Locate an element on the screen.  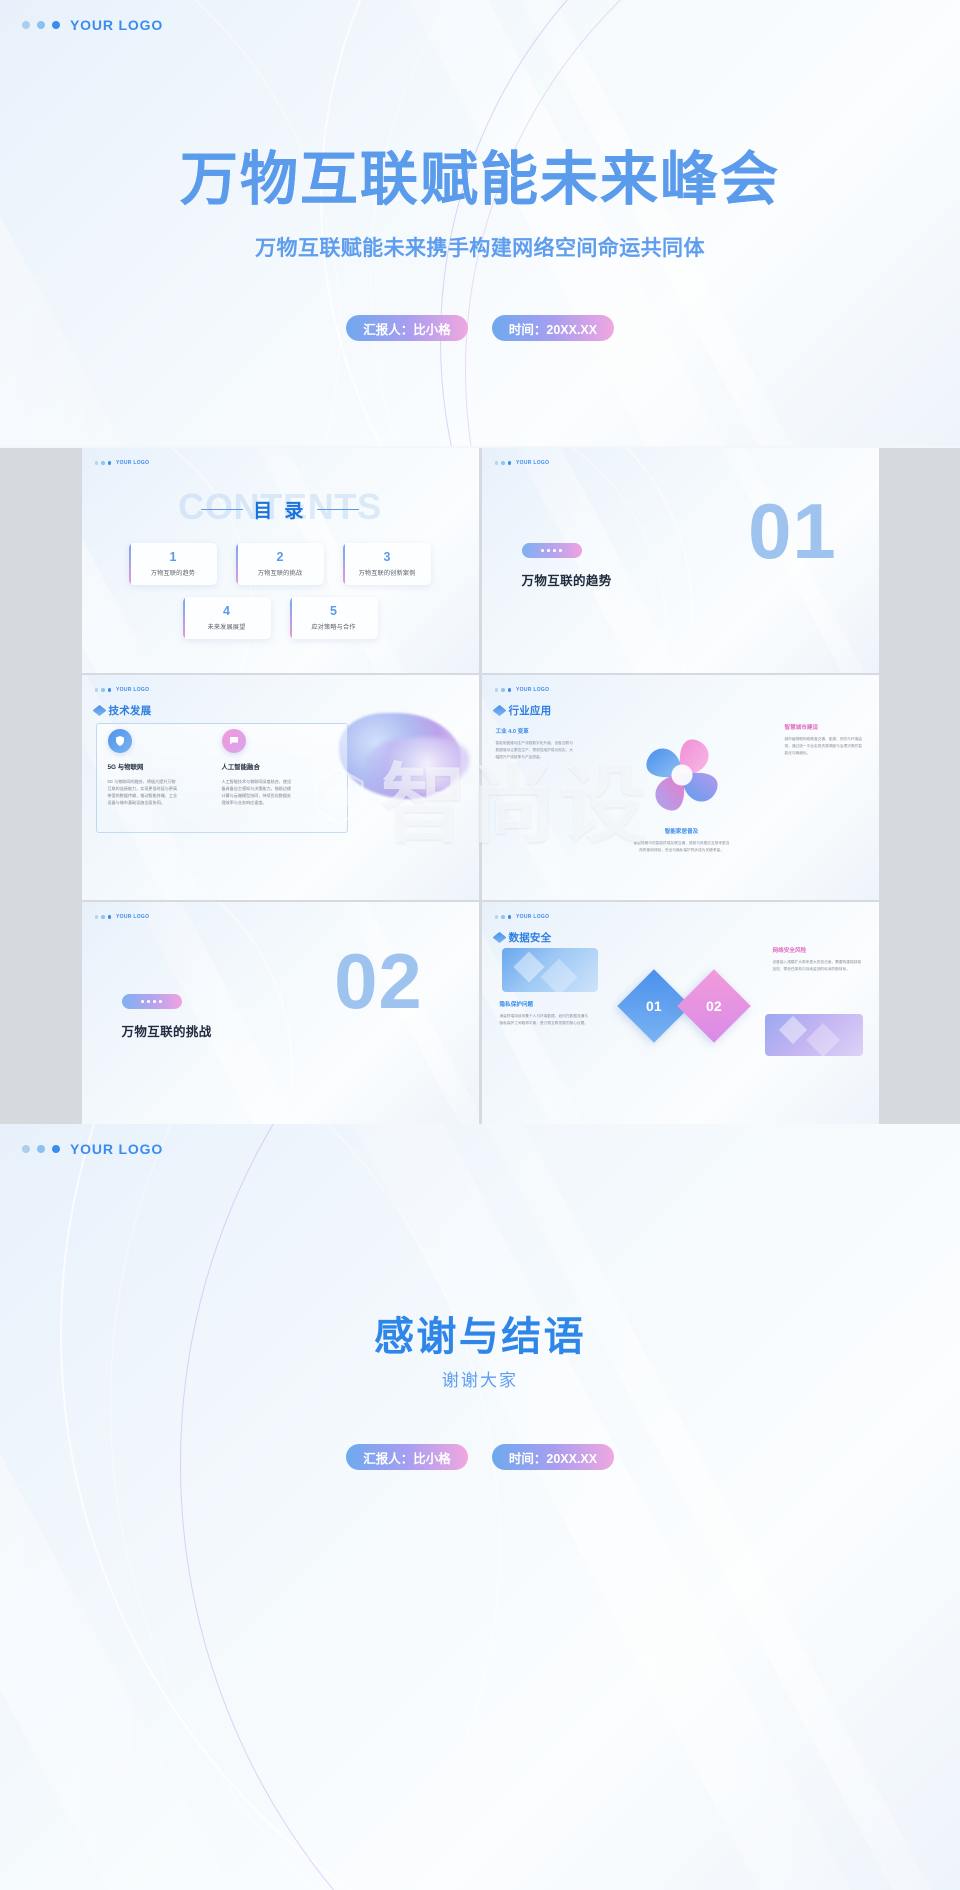
card-number: 4 is located at coordinates (226, 610).